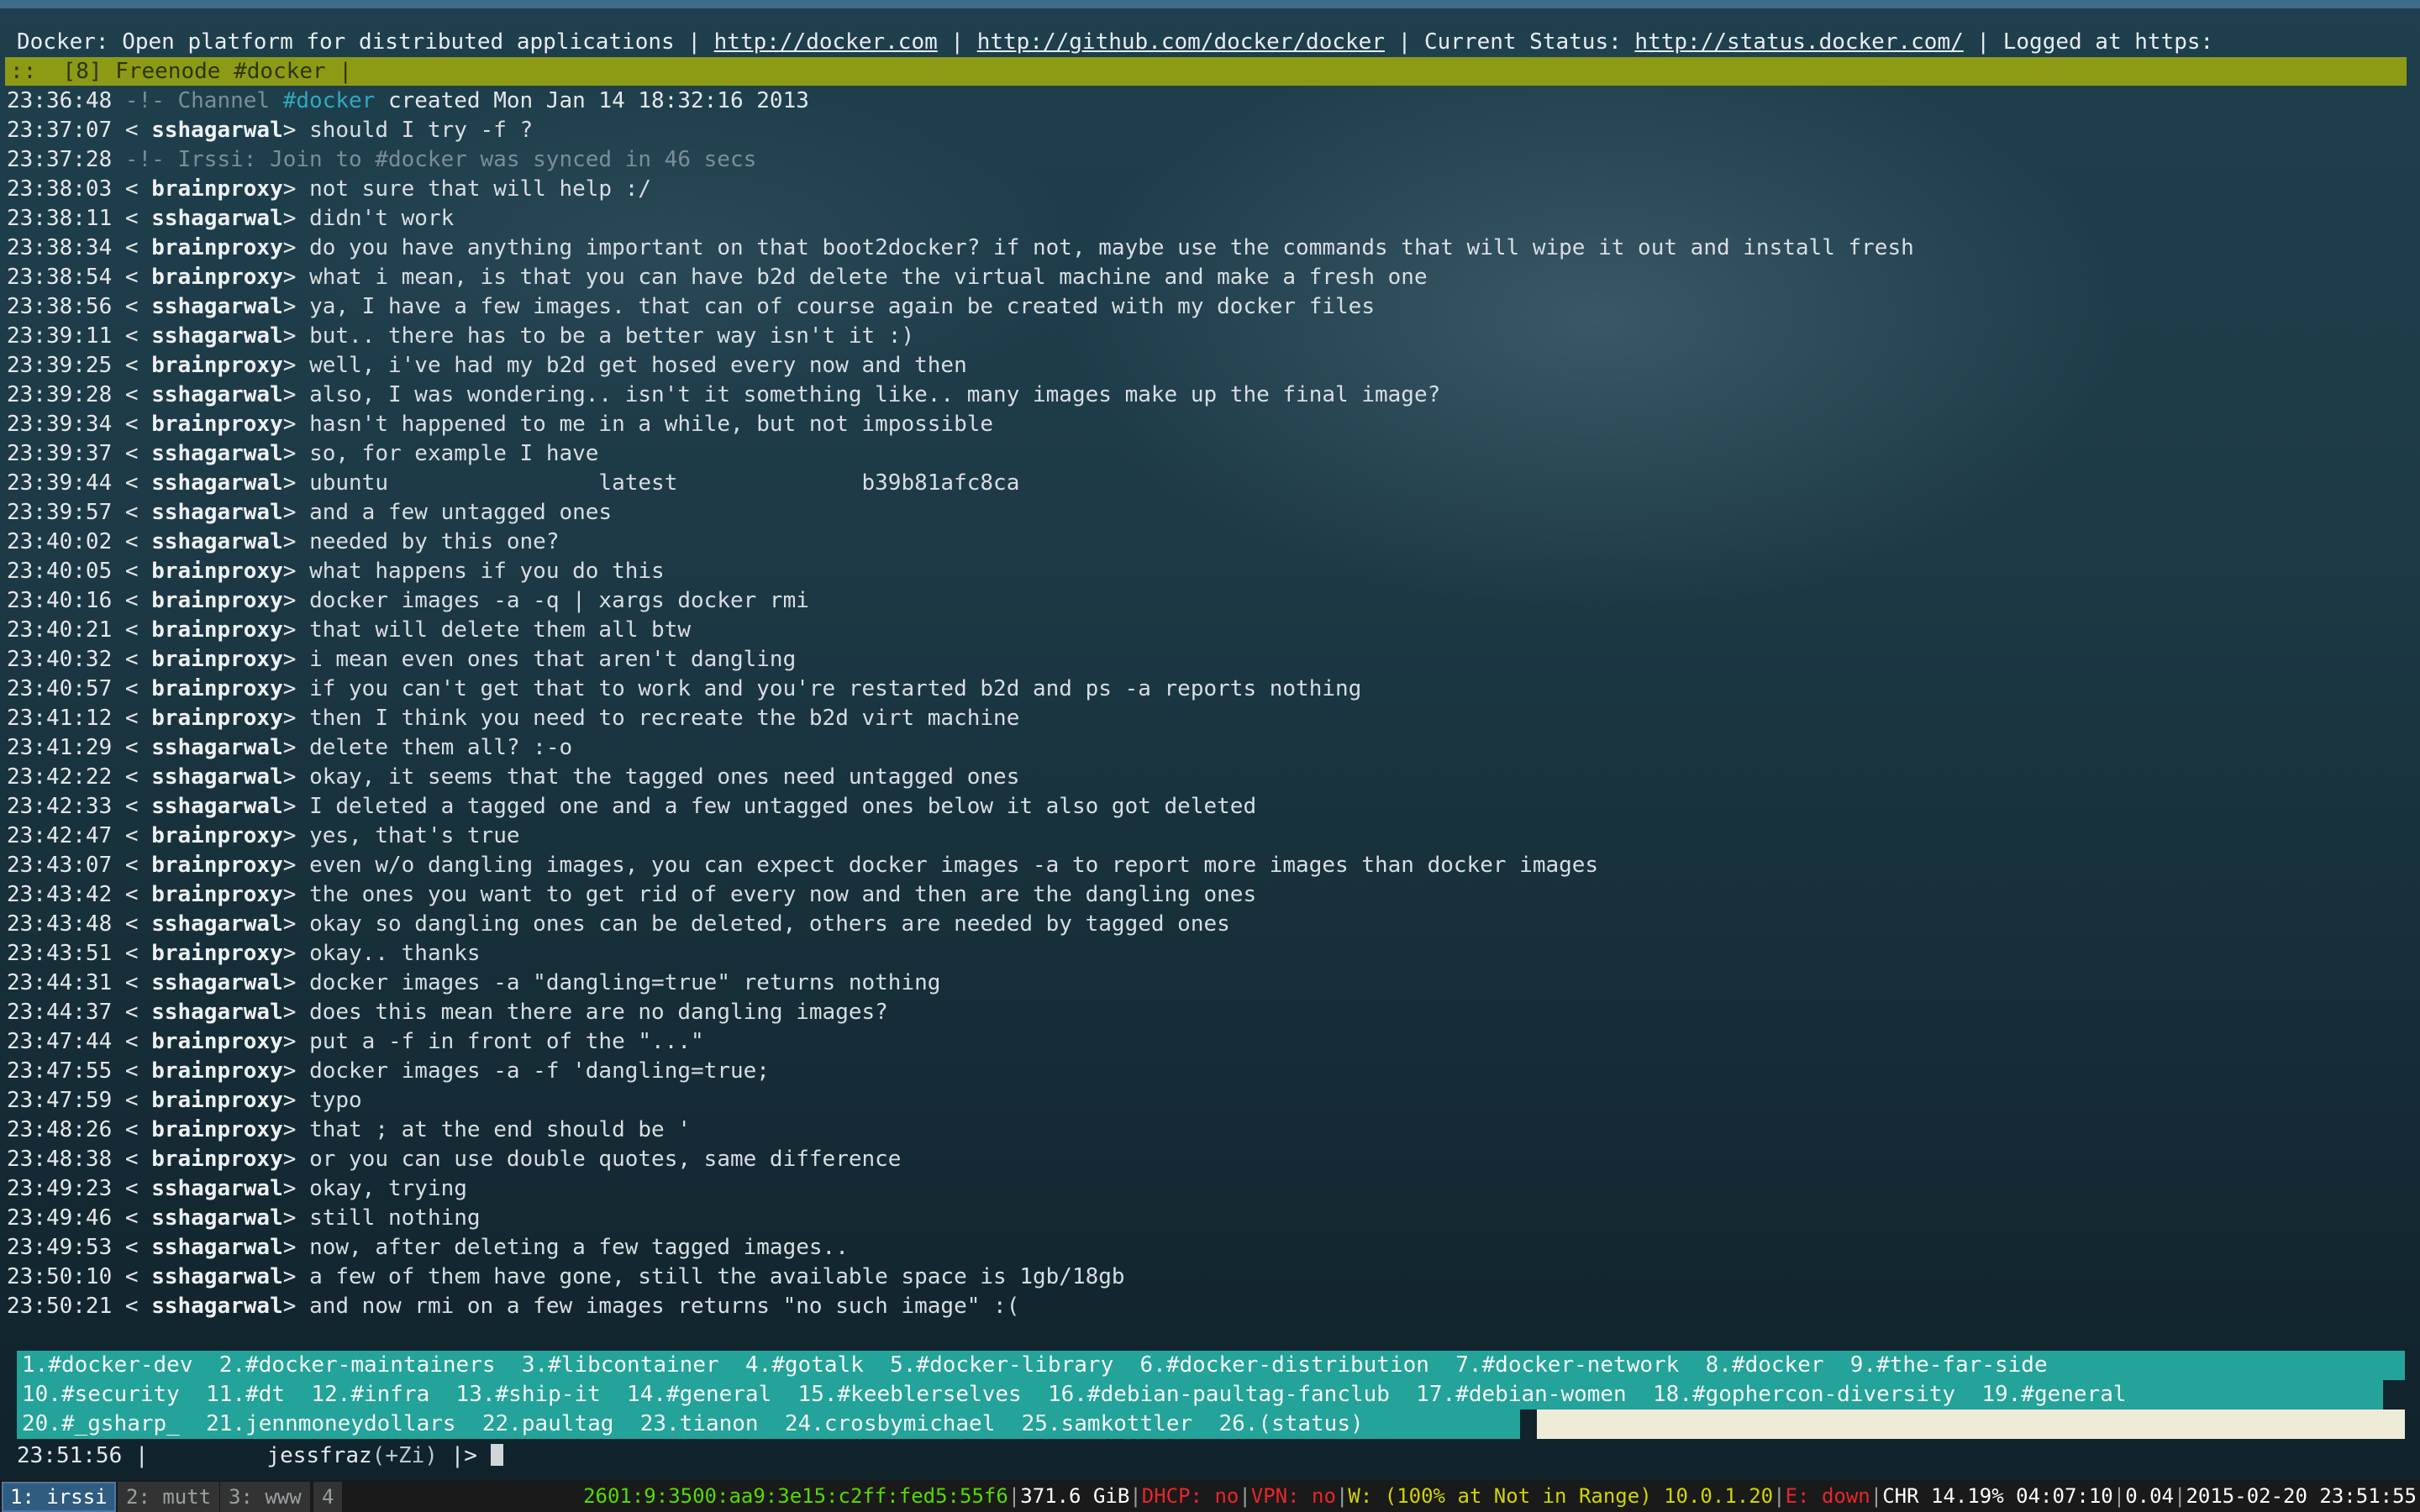 The height and width of the screenshot is (1512, 2420). I want to click on message-timestamp: 23:50:10, so click(60, 1276).